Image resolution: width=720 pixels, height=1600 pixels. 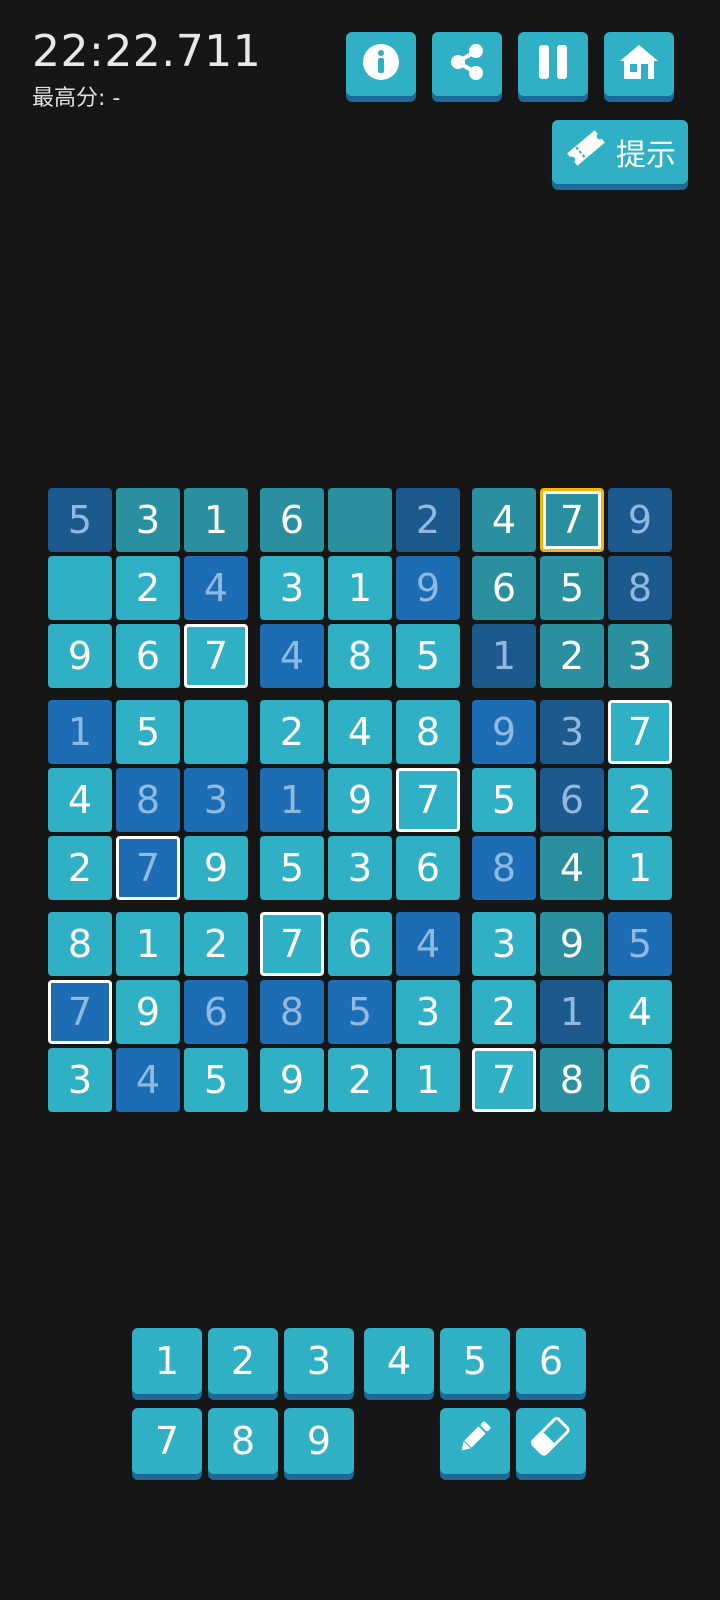 What do you see at coordinates (167, 1361) in the screenshot?
I see `number-key-1: 1` at bounding box center [167, 1361].